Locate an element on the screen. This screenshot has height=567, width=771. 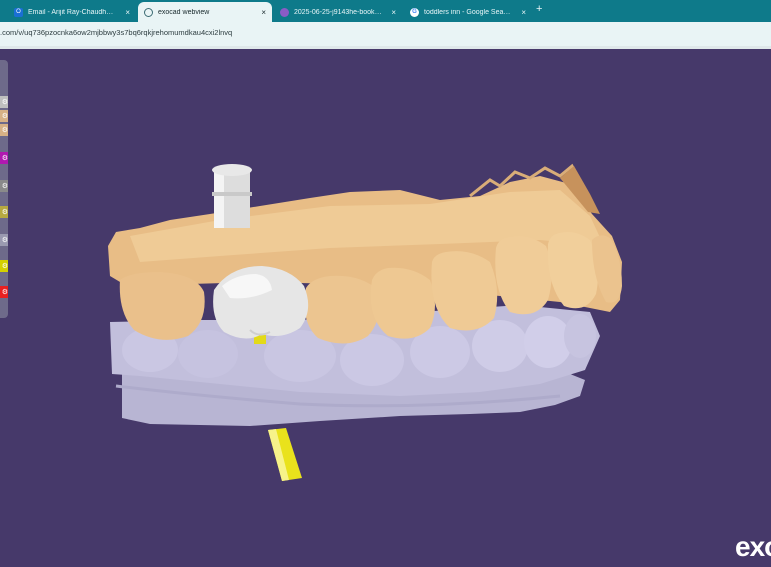
new-tab-button: + is located at coordinates (539, 9).